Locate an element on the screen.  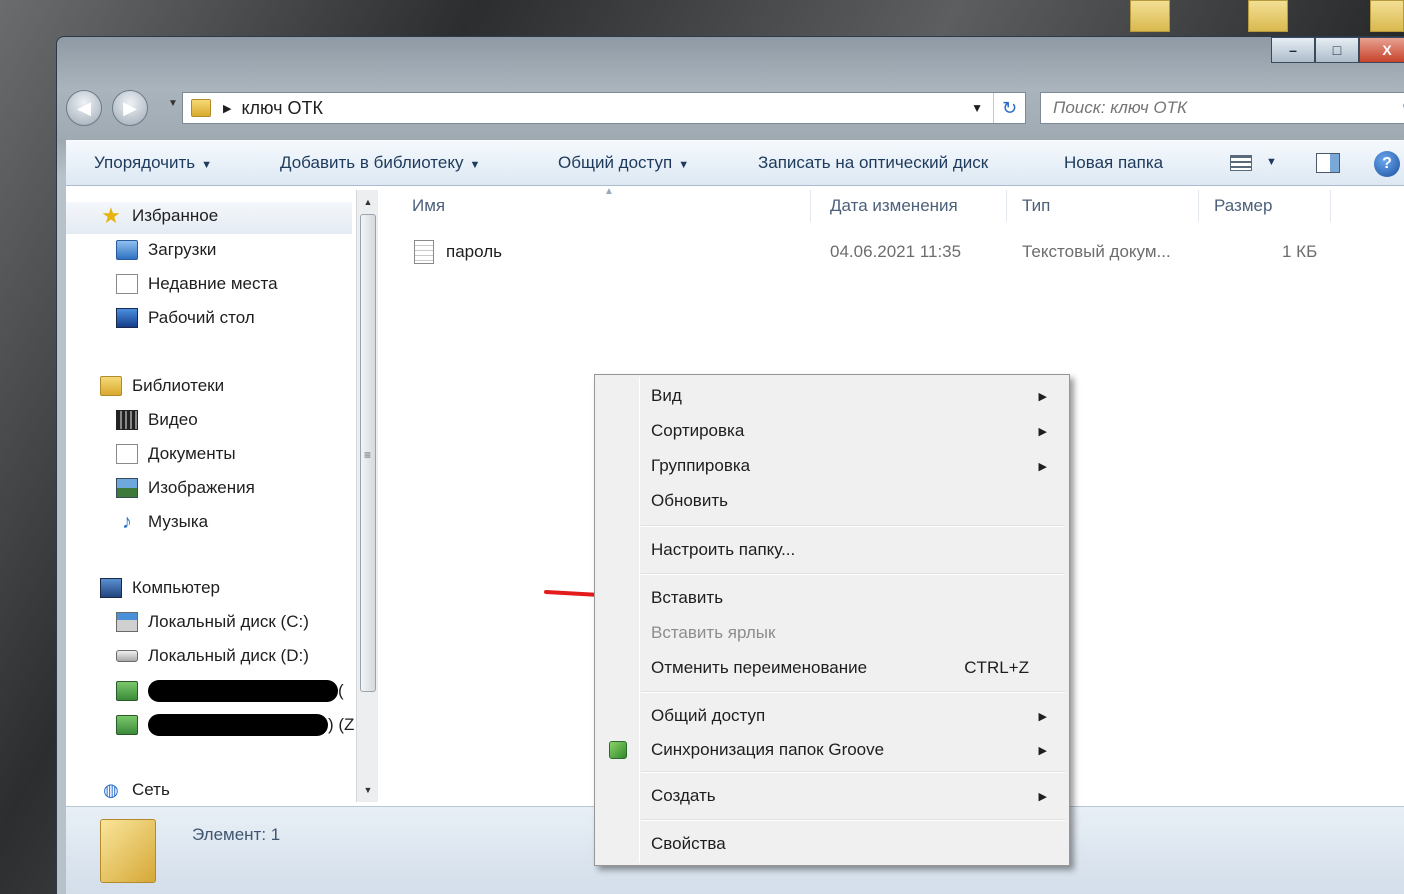
nav-music: ♪ Музыка is located at coordinates (162, 522).